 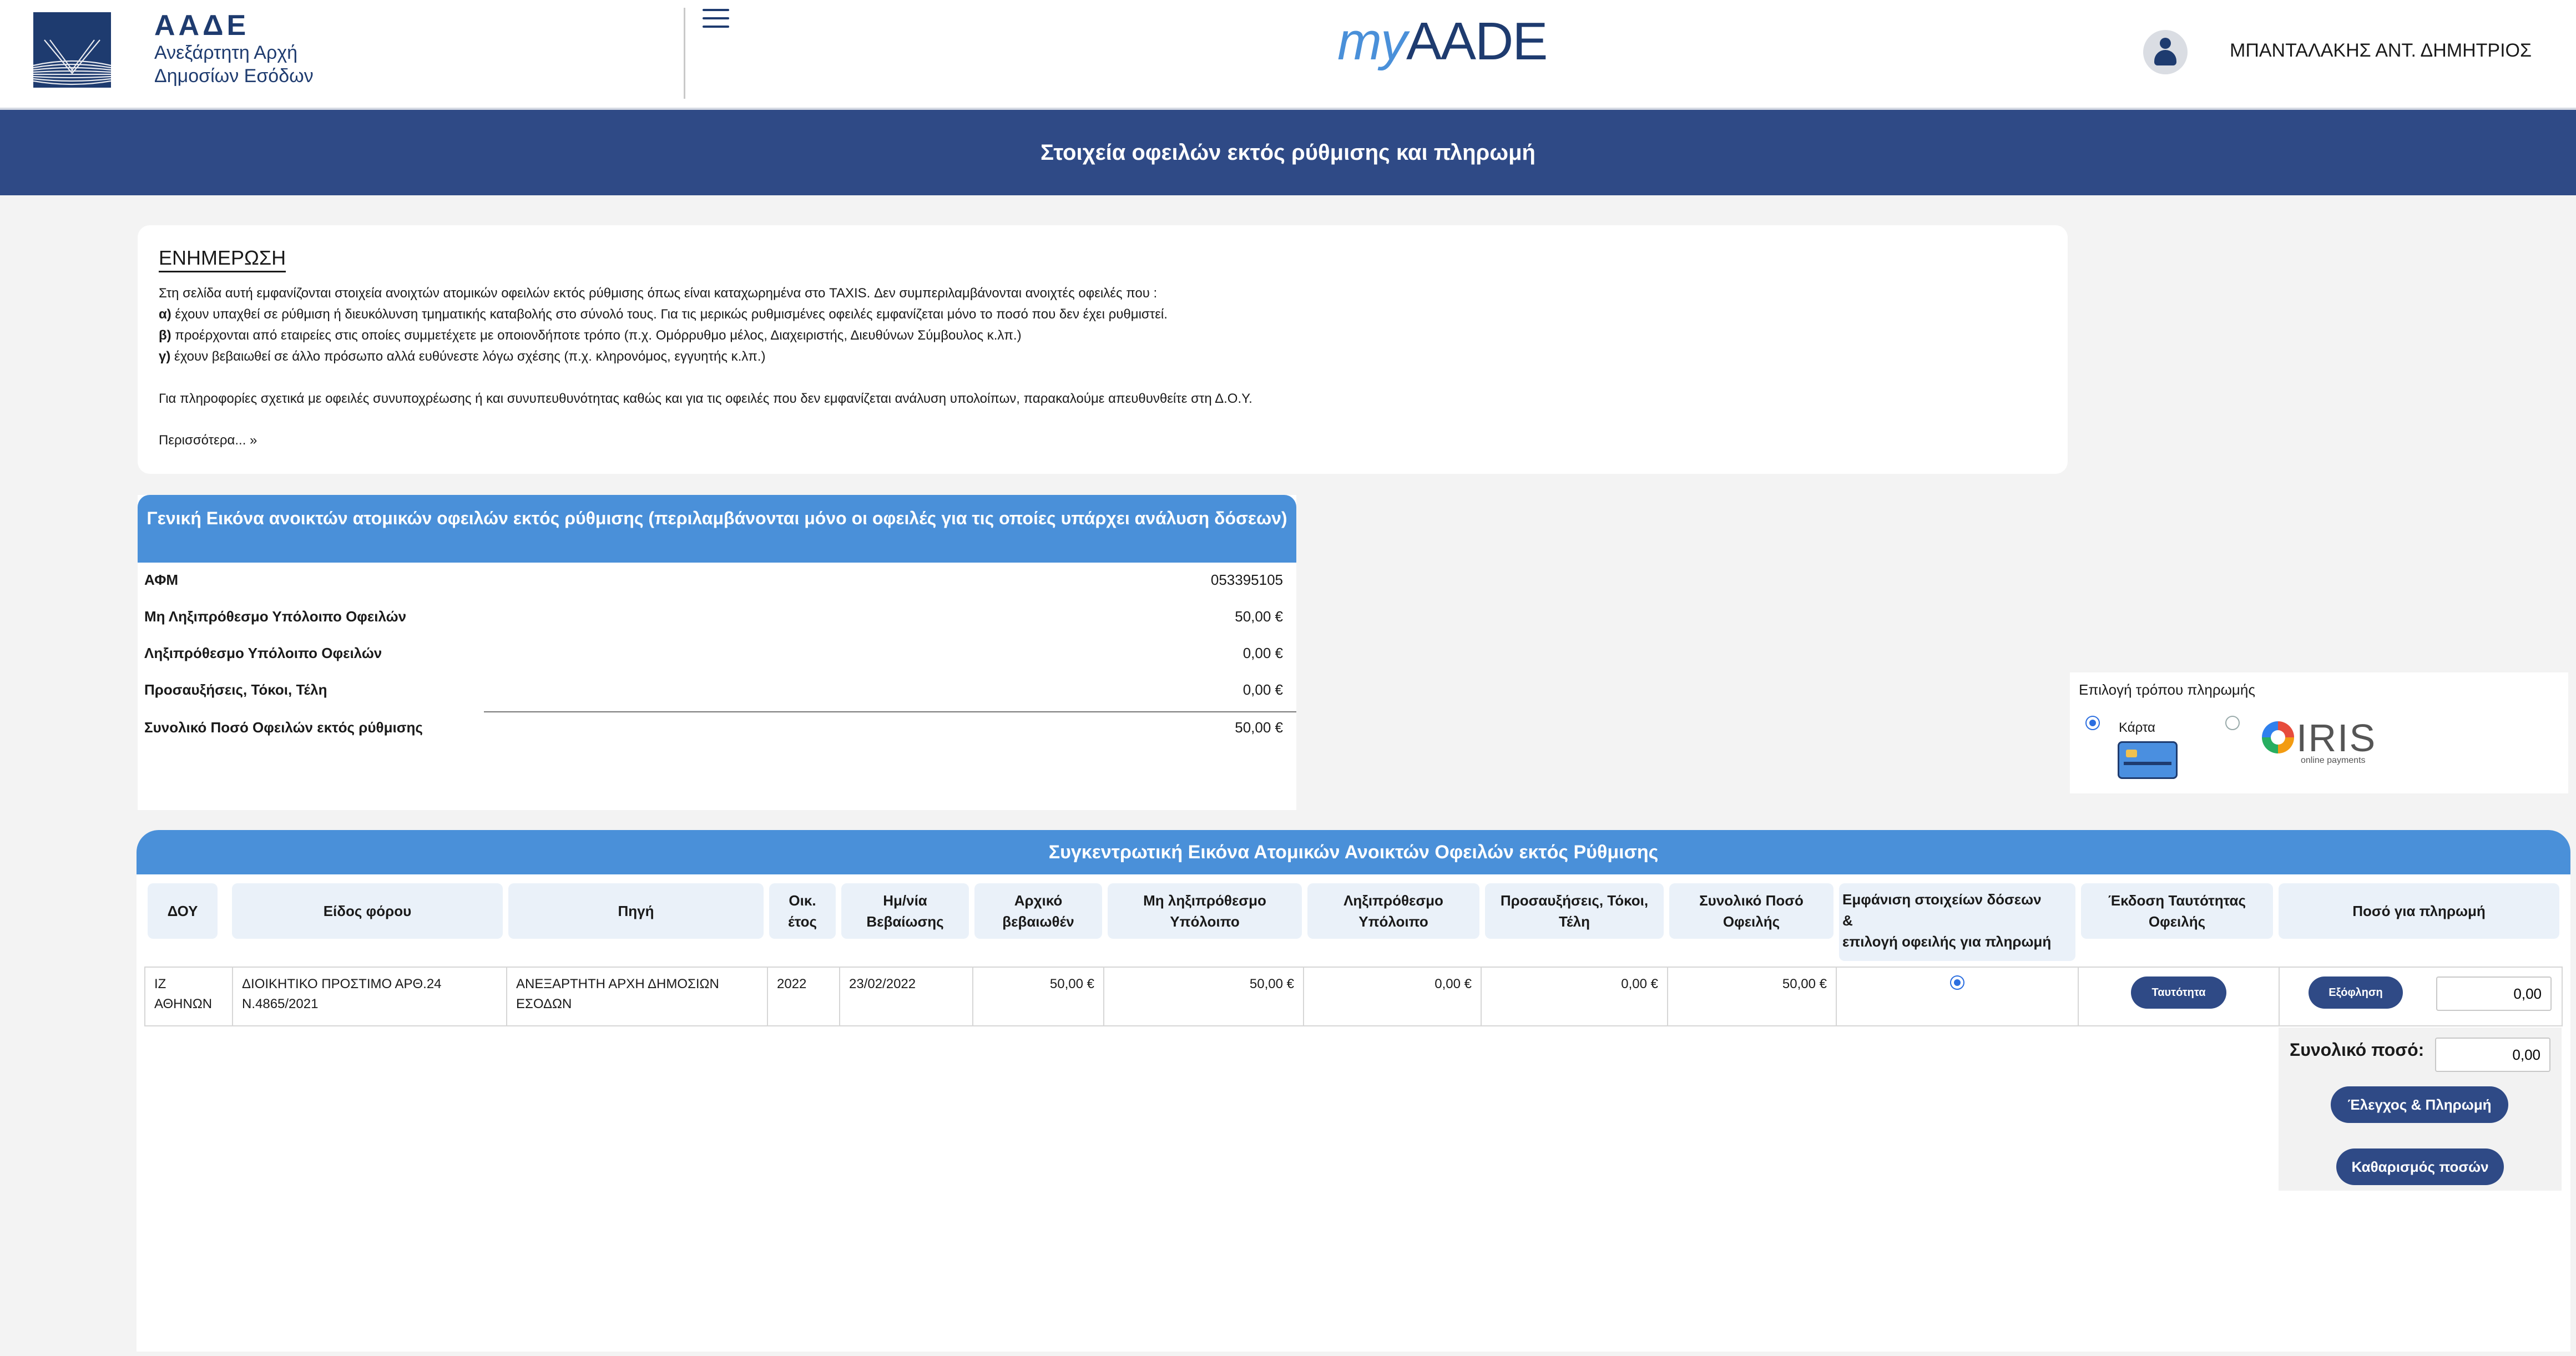 I want to click on aade-logo-text: ΑΑΔΕ Ανεξάρτητη Αρχή Δημοσίων Εσόδων, so click(x=234, y=49).